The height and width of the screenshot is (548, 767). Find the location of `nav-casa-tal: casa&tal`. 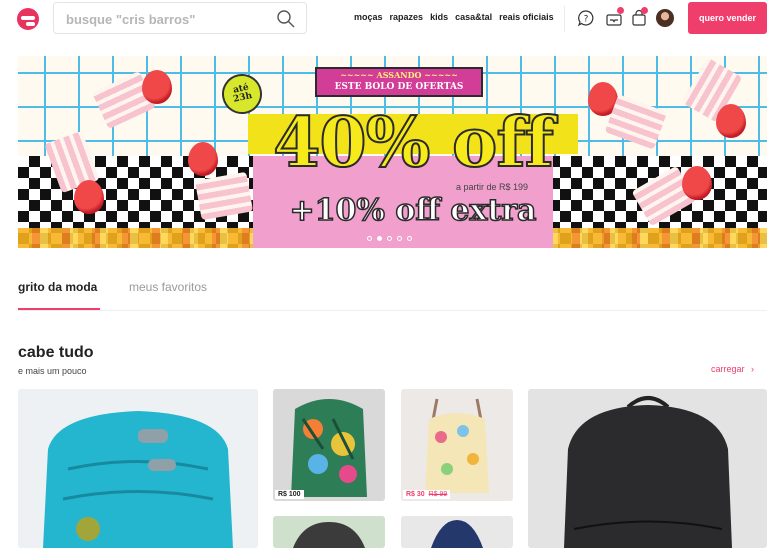

nav-casa-tal: casa&tal is located at coordinates (473, 17).